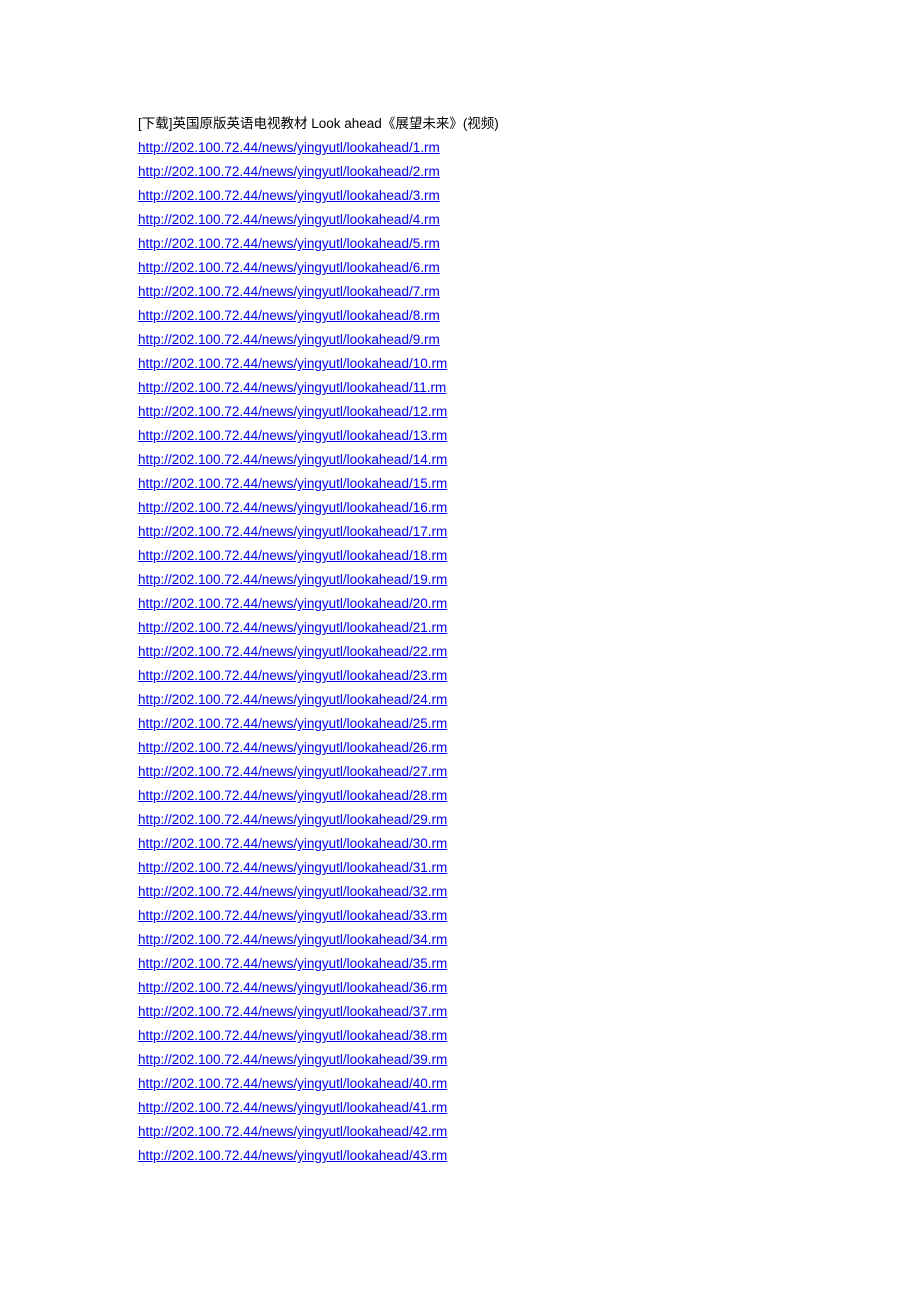 Image resolution: width=920 pixels, height=1302 pixels. I want to click on page-title: [下载]英国原版英语电视教材 Look ahead《展望未来》(视频), so click(318, 123).